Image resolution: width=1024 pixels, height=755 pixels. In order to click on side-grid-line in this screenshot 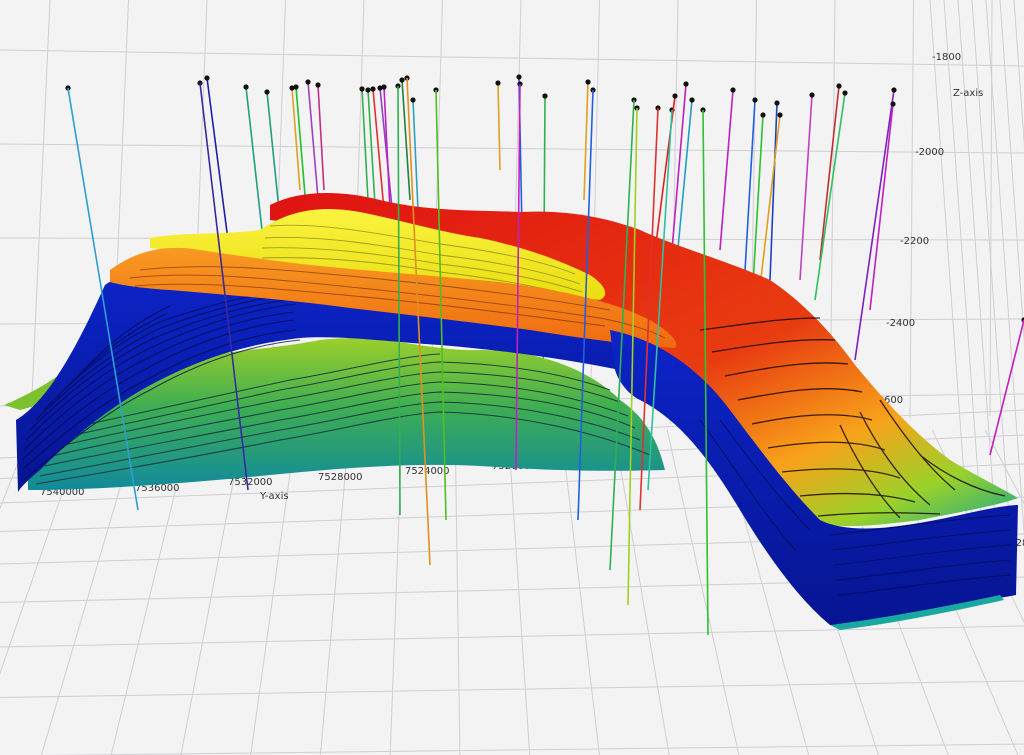, I will do `click(1018, 74)`.